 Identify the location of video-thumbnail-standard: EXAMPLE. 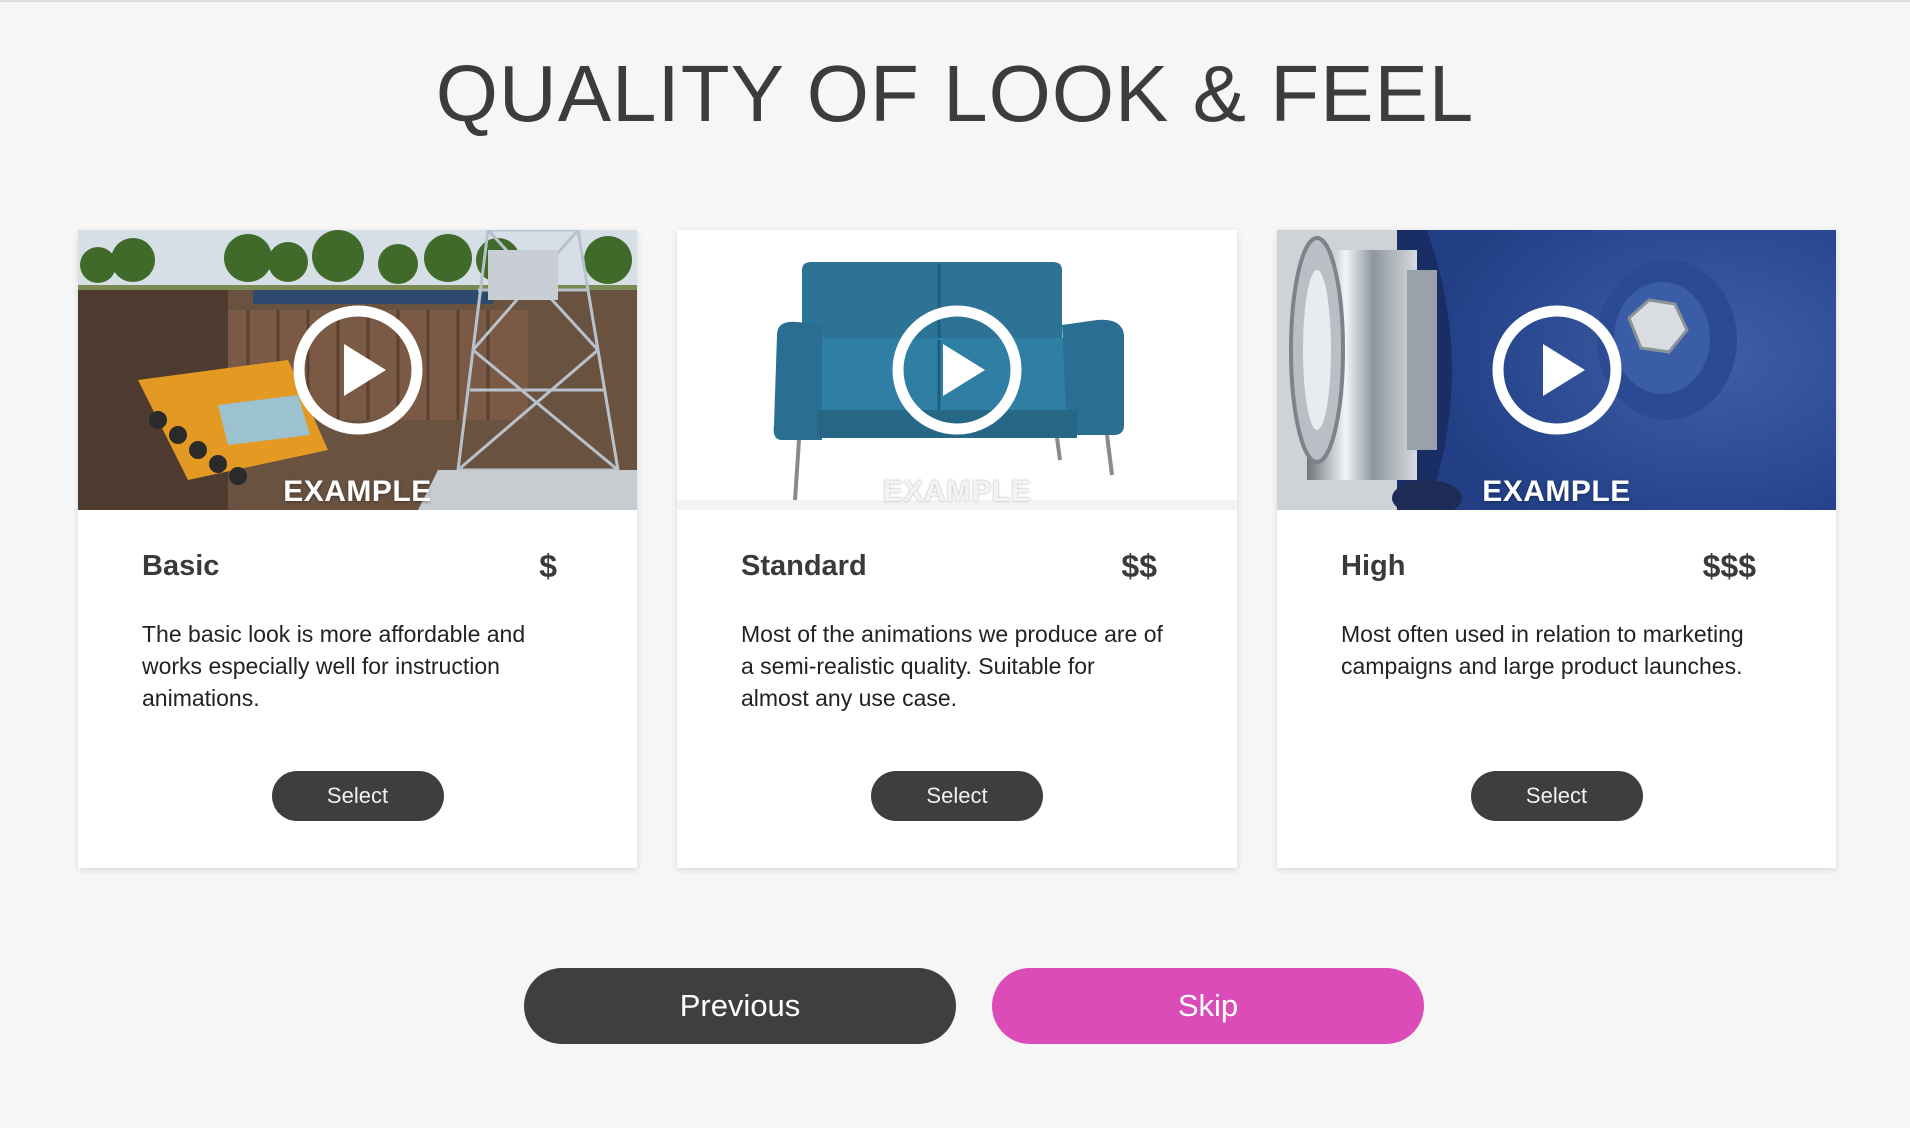
(957, 370).